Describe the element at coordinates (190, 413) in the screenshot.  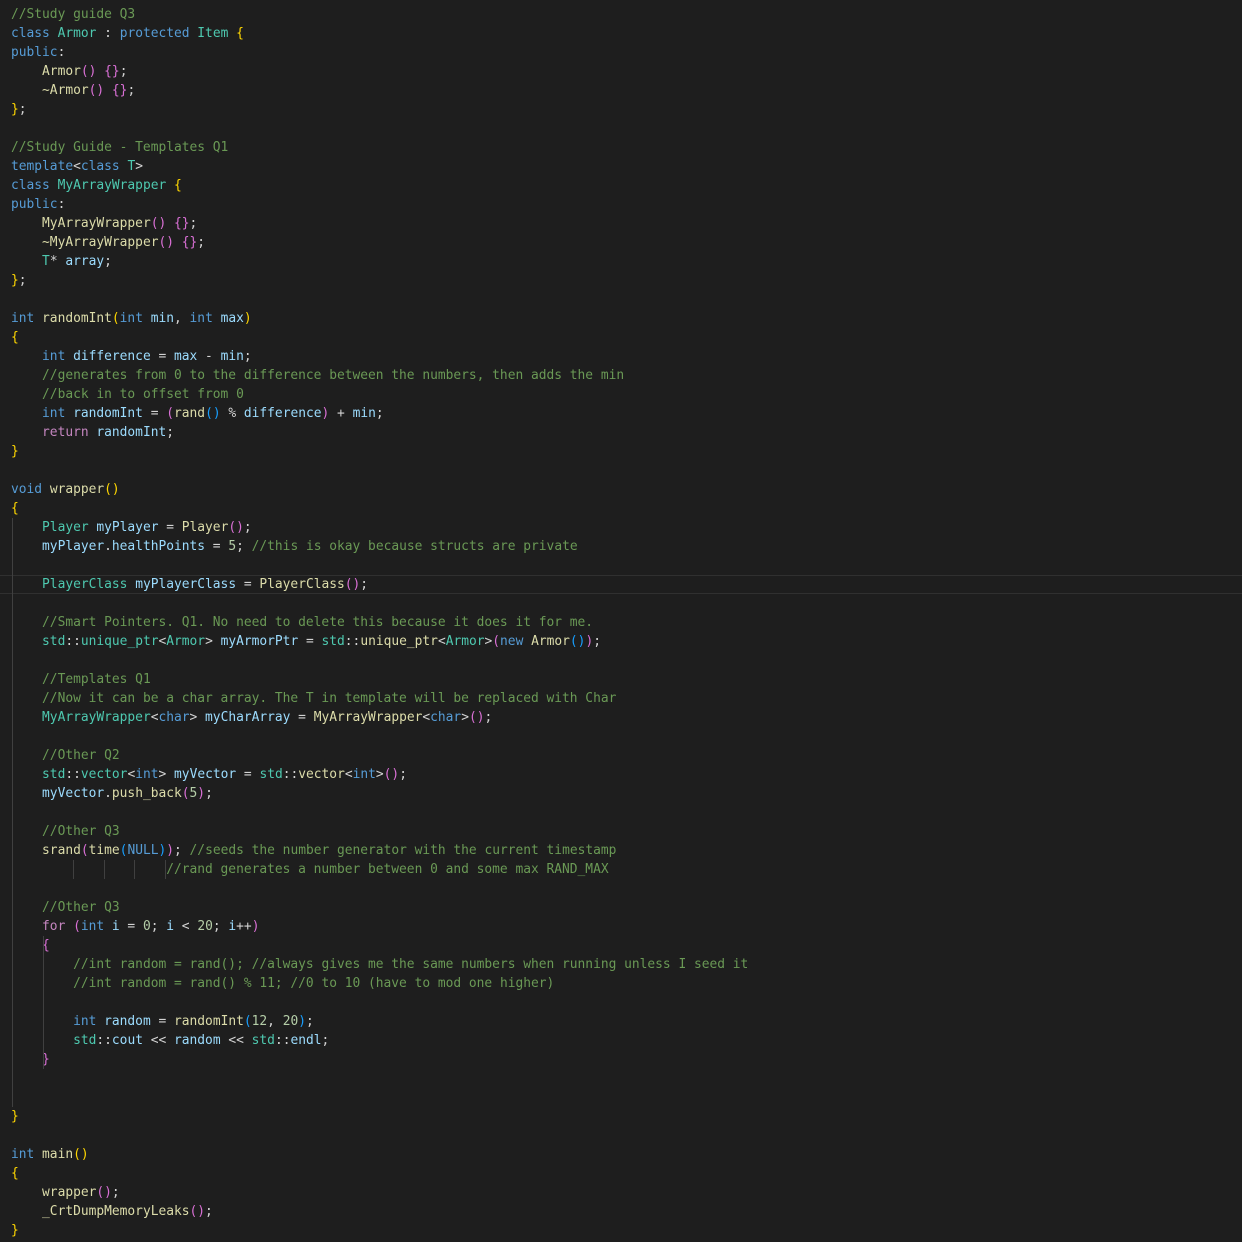
I see `code-token: rand` at that location.